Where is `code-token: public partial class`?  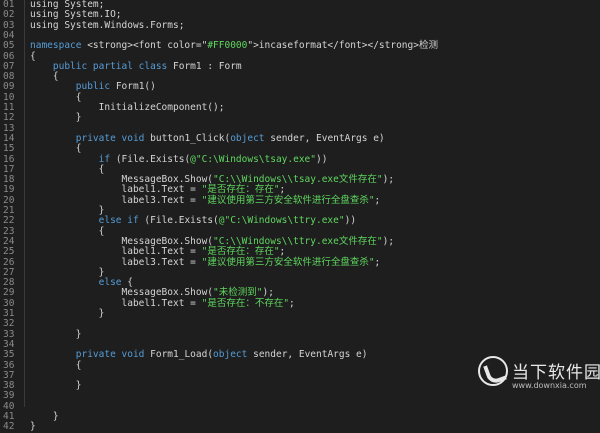 code-token: public partial class is located at coordinates (112, 66).